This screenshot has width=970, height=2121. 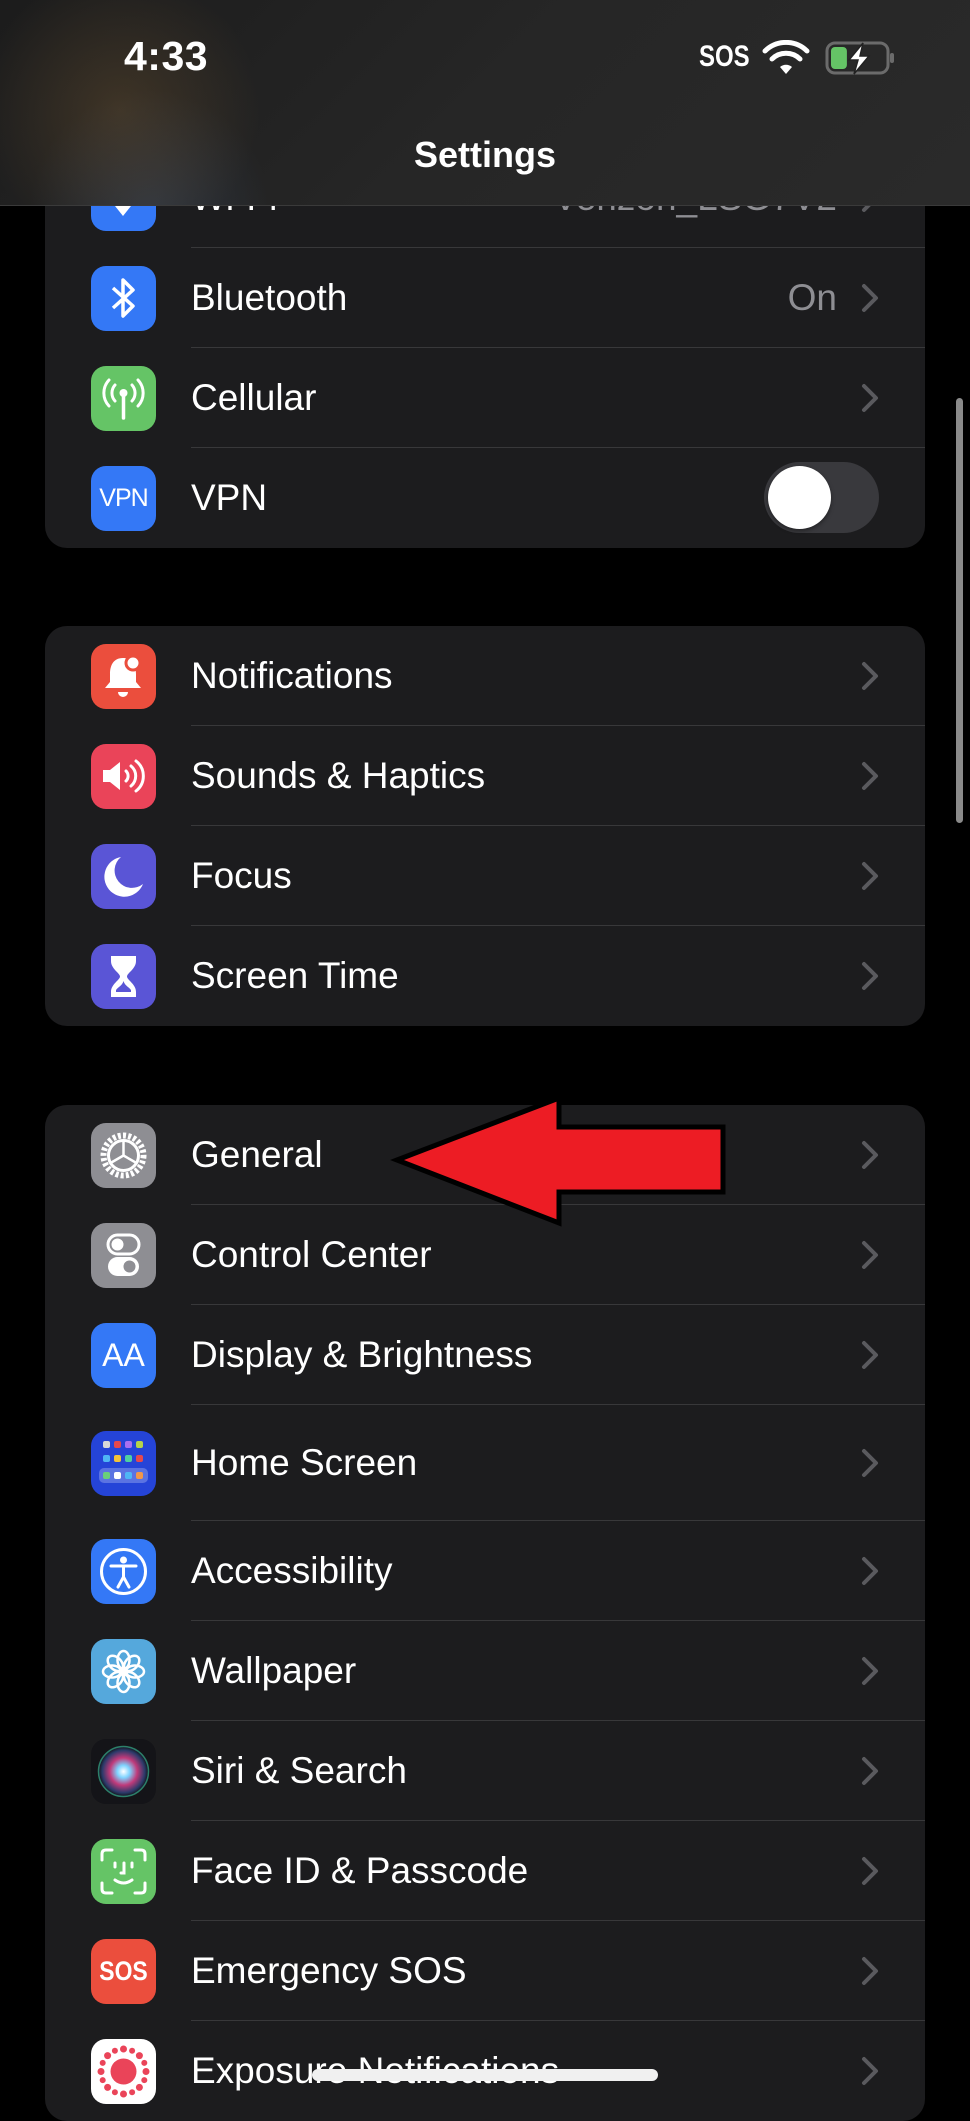 I want to click on face-id-icon, so click(x=123, y=1871).